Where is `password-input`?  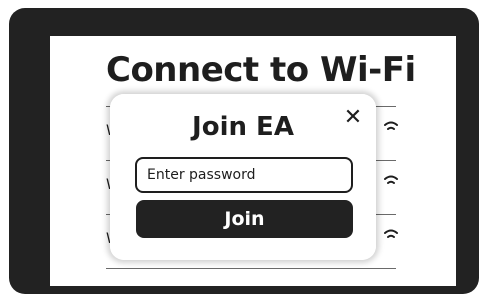 password-input is located at coordinates (244, 175).